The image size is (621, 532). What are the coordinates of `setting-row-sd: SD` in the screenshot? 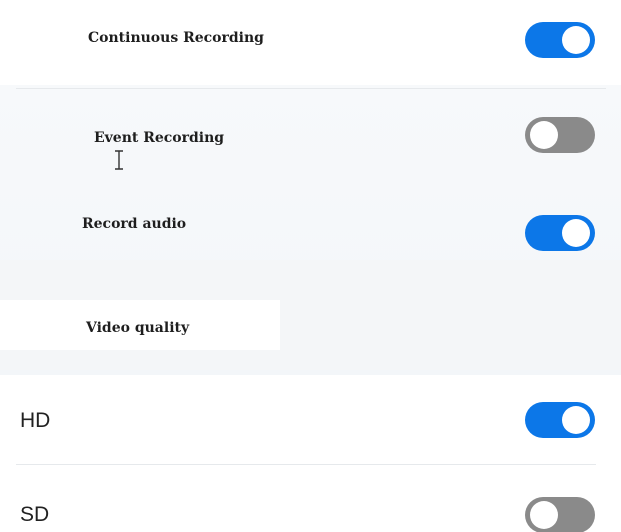 It's located at (310, 501).